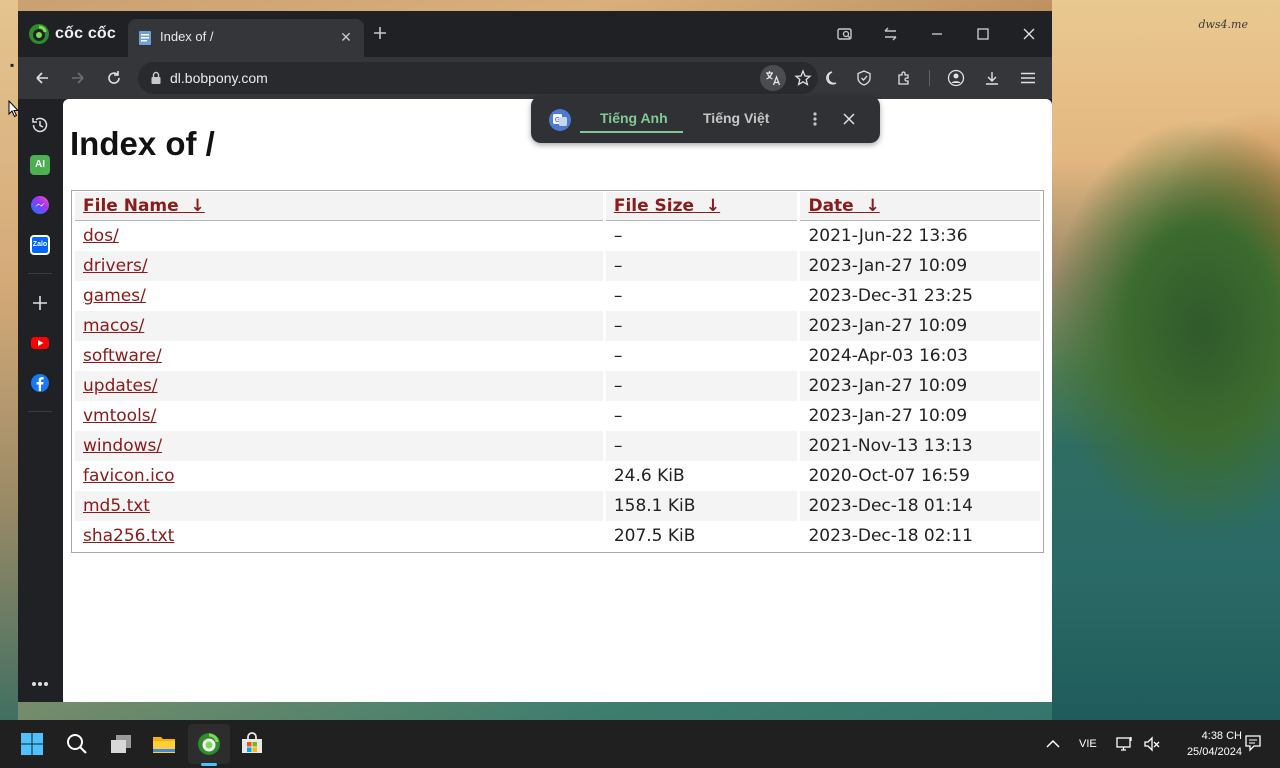 This screenshot has width=1280, height=768. Describe the element at coordinates (209, 764) in the screenshot. I see `taskbar-active-indicator` at that location.